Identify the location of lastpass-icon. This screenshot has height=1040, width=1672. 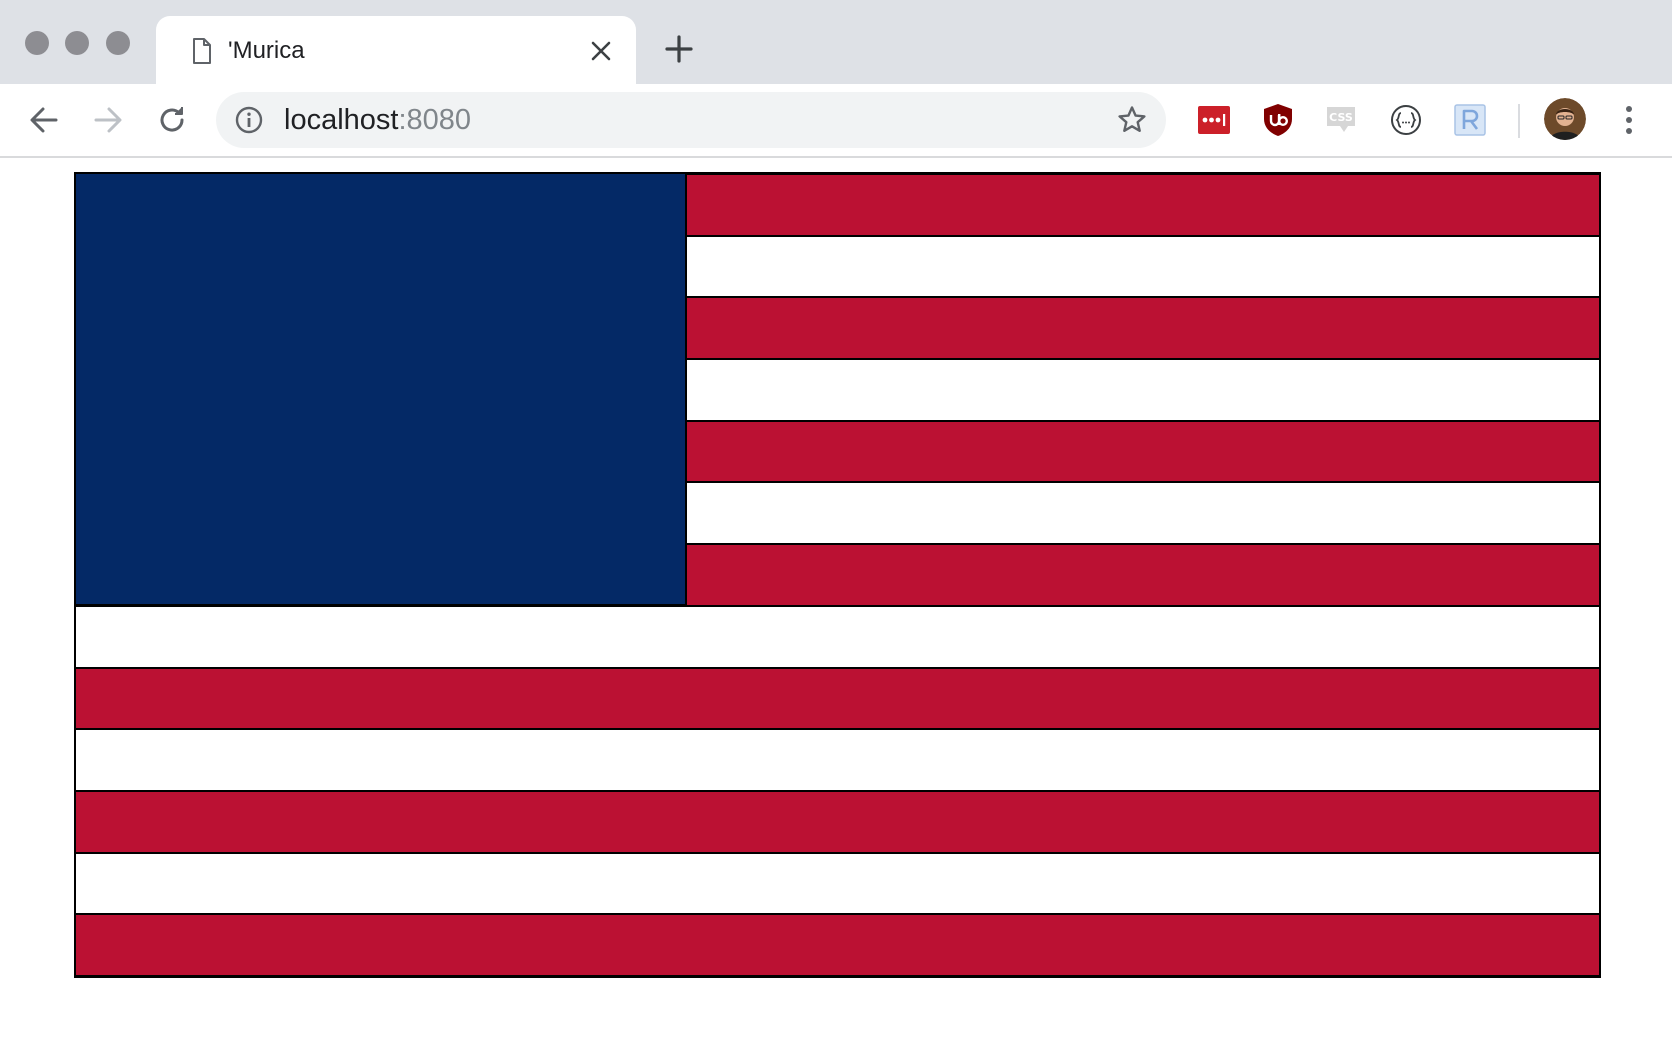
(1214, 120).